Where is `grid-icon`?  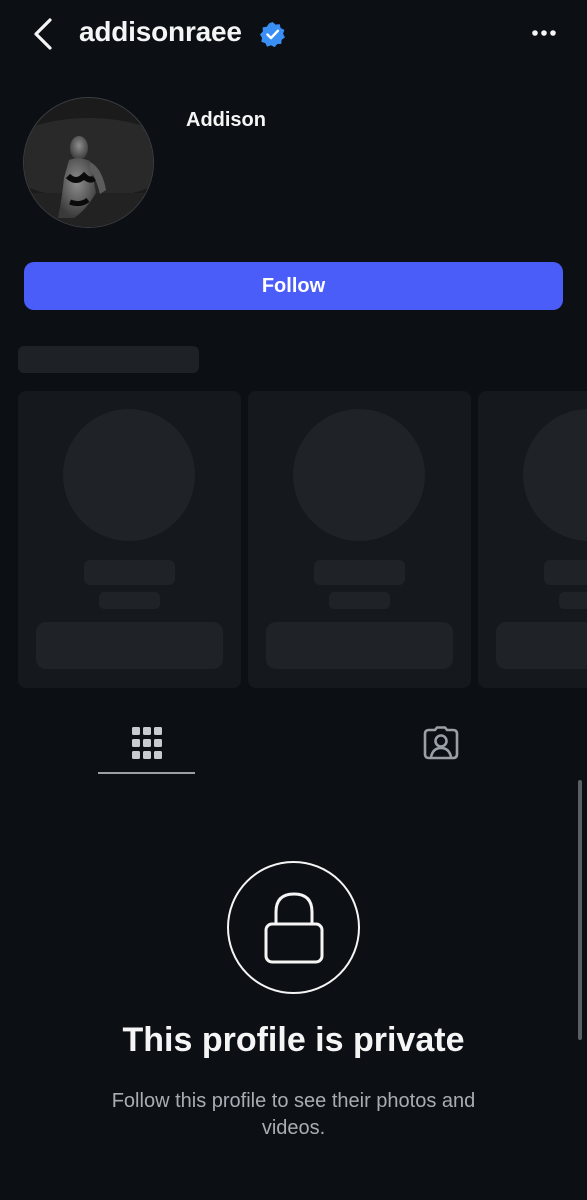 grid-icon is located at coordinates (146, 743).